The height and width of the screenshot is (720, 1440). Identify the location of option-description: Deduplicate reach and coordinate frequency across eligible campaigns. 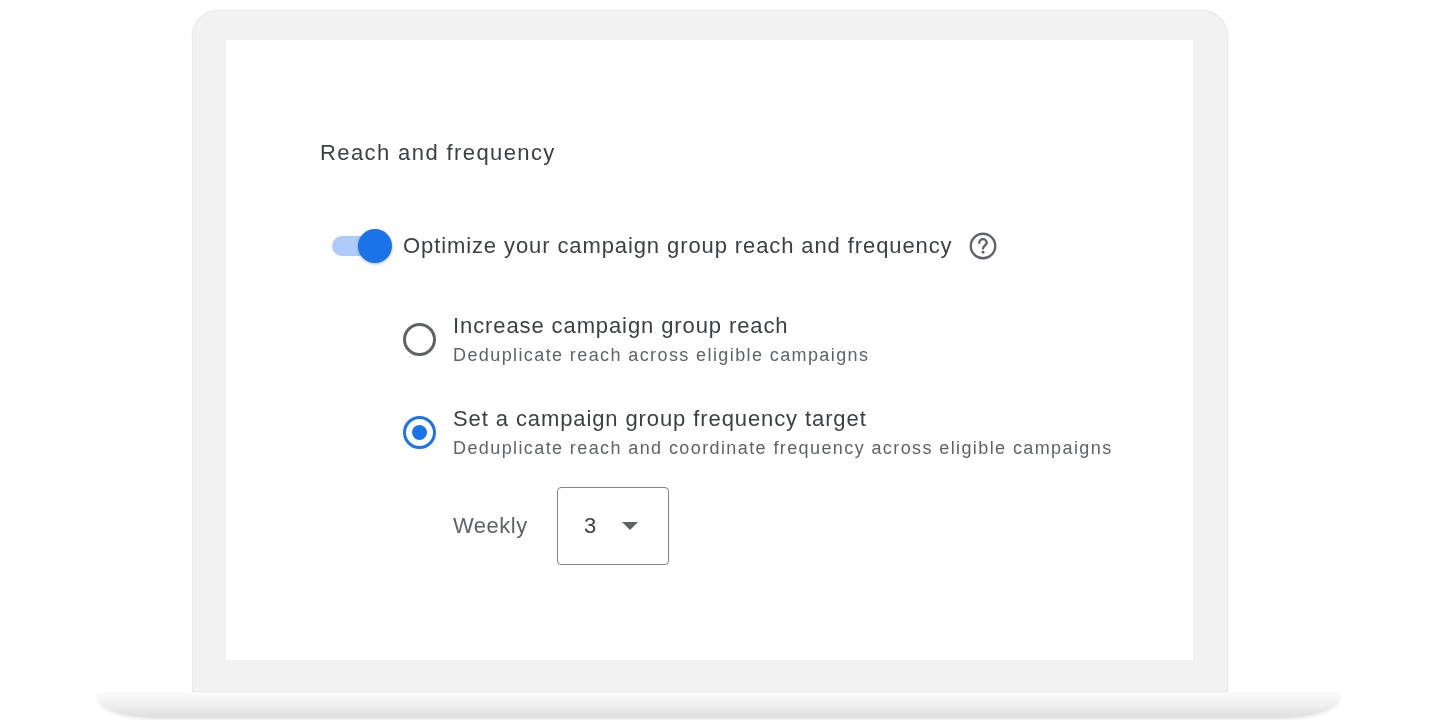
(783, 448).